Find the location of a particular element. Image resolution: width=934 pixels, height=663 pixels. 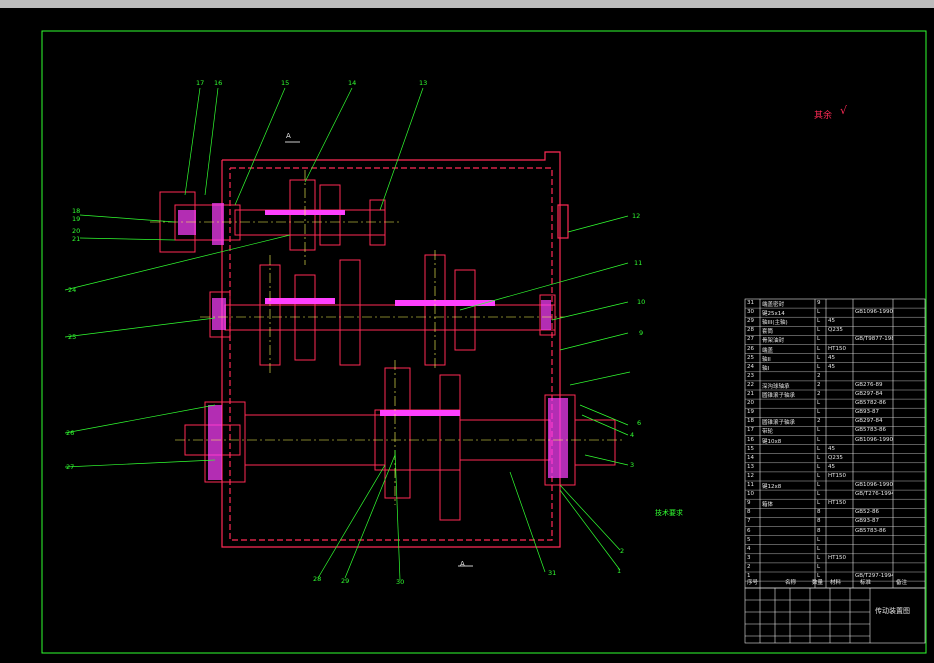

svg-text: 6 is located at coordinates (639, 423).